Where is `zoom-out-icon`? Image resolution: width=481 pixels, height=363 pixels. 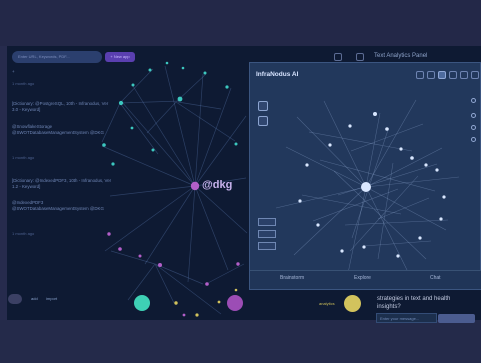 zoom-out-icon is located at coordinates (473, 127).